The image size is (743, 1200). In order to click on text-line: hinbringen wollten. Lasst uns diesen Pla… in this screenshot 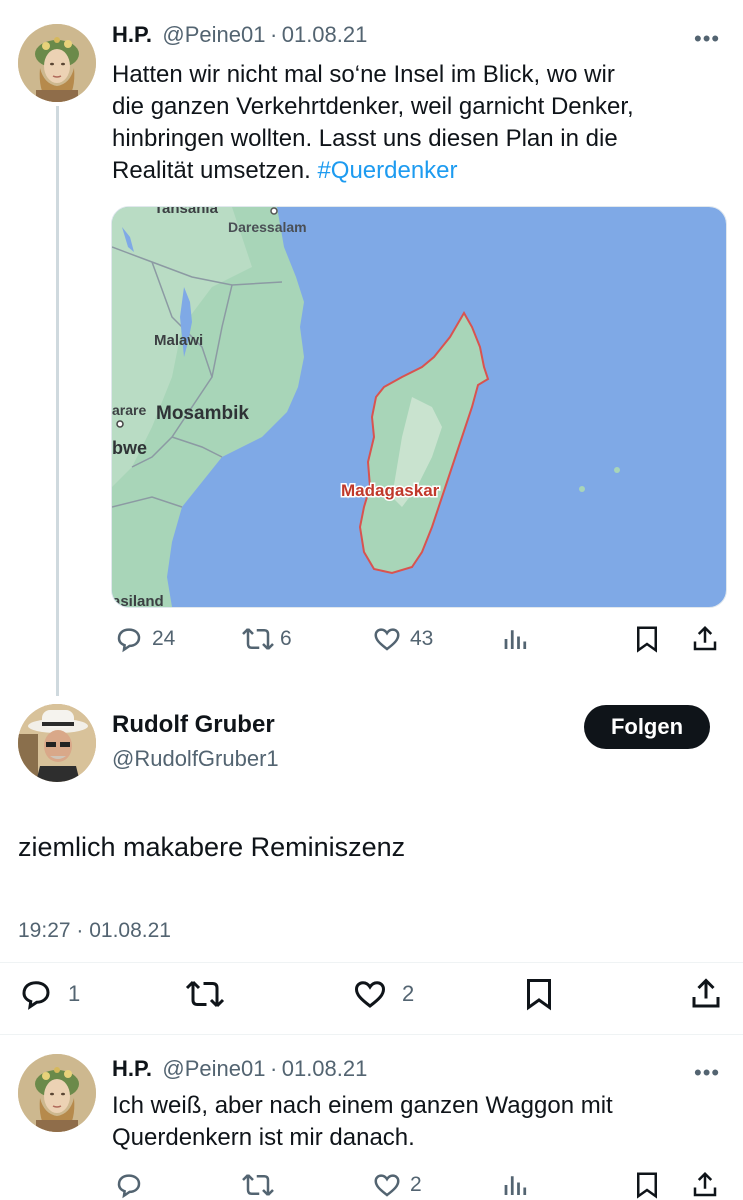, I will do `click(365, 138)`.